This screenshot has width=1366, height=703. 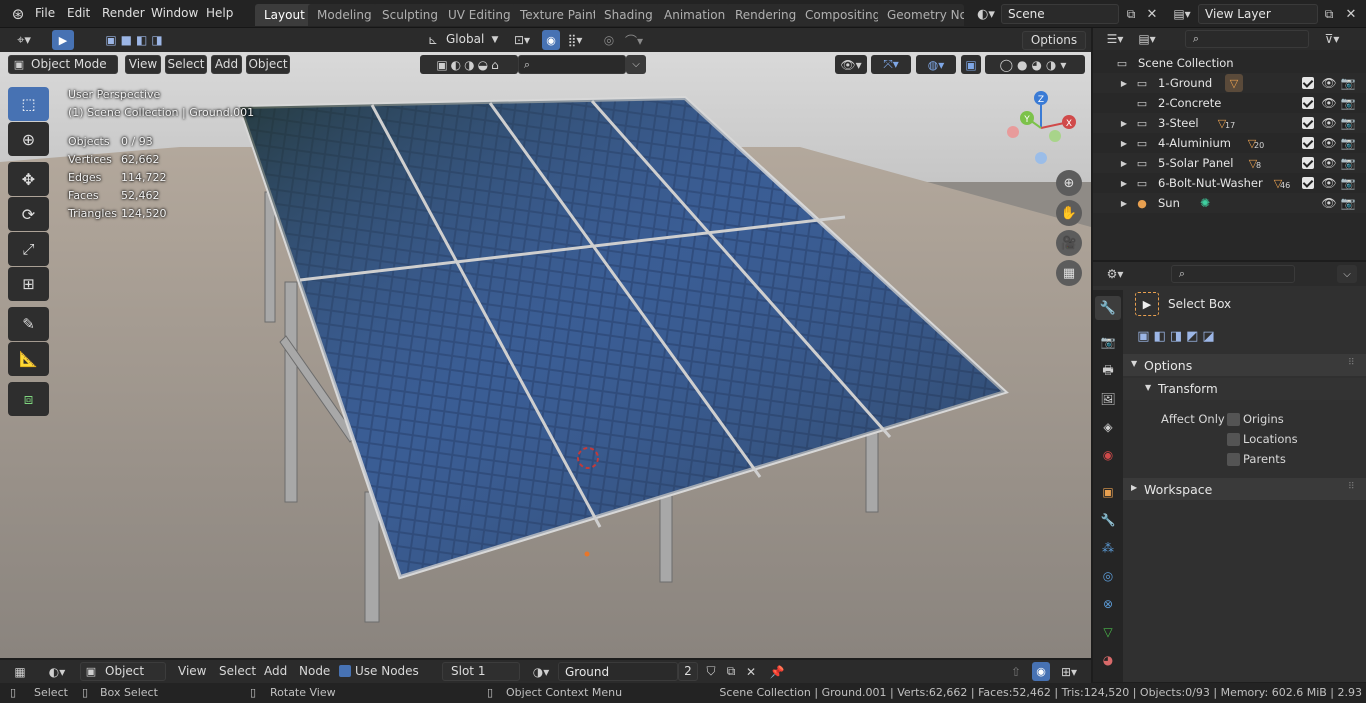 I want to click on slot-dropdown: Slot 1, so click(x=481, y=671).